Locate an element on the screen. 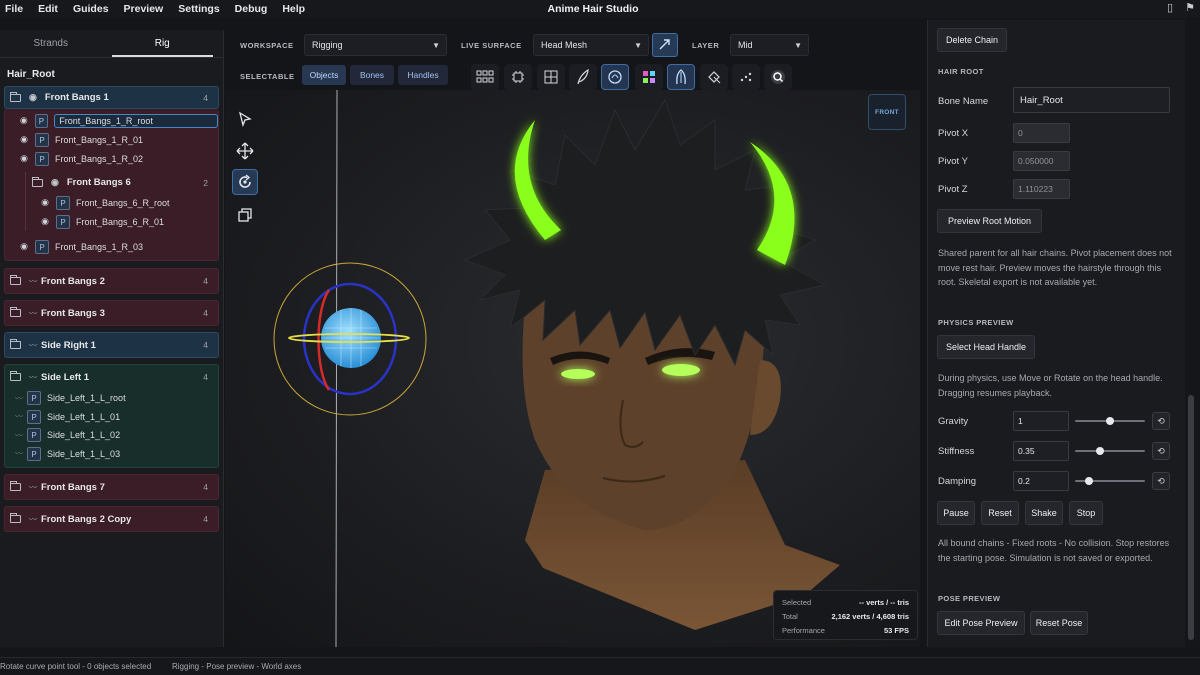  bone-name-input: Hair_Root is located at coordinates (1091, 100).